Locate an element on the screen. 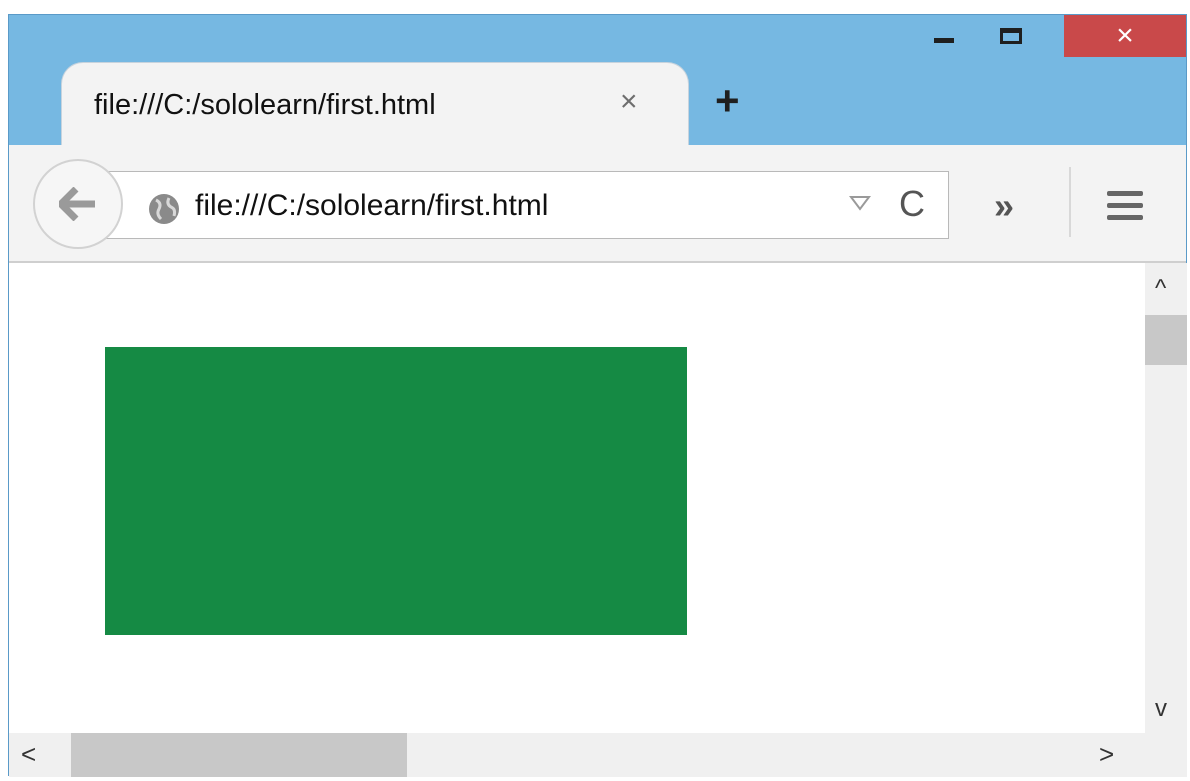  maximize-button is located at coordinates (1011, 36).